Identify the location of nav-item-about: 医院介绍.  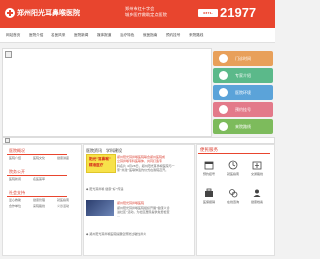
(36, 35).